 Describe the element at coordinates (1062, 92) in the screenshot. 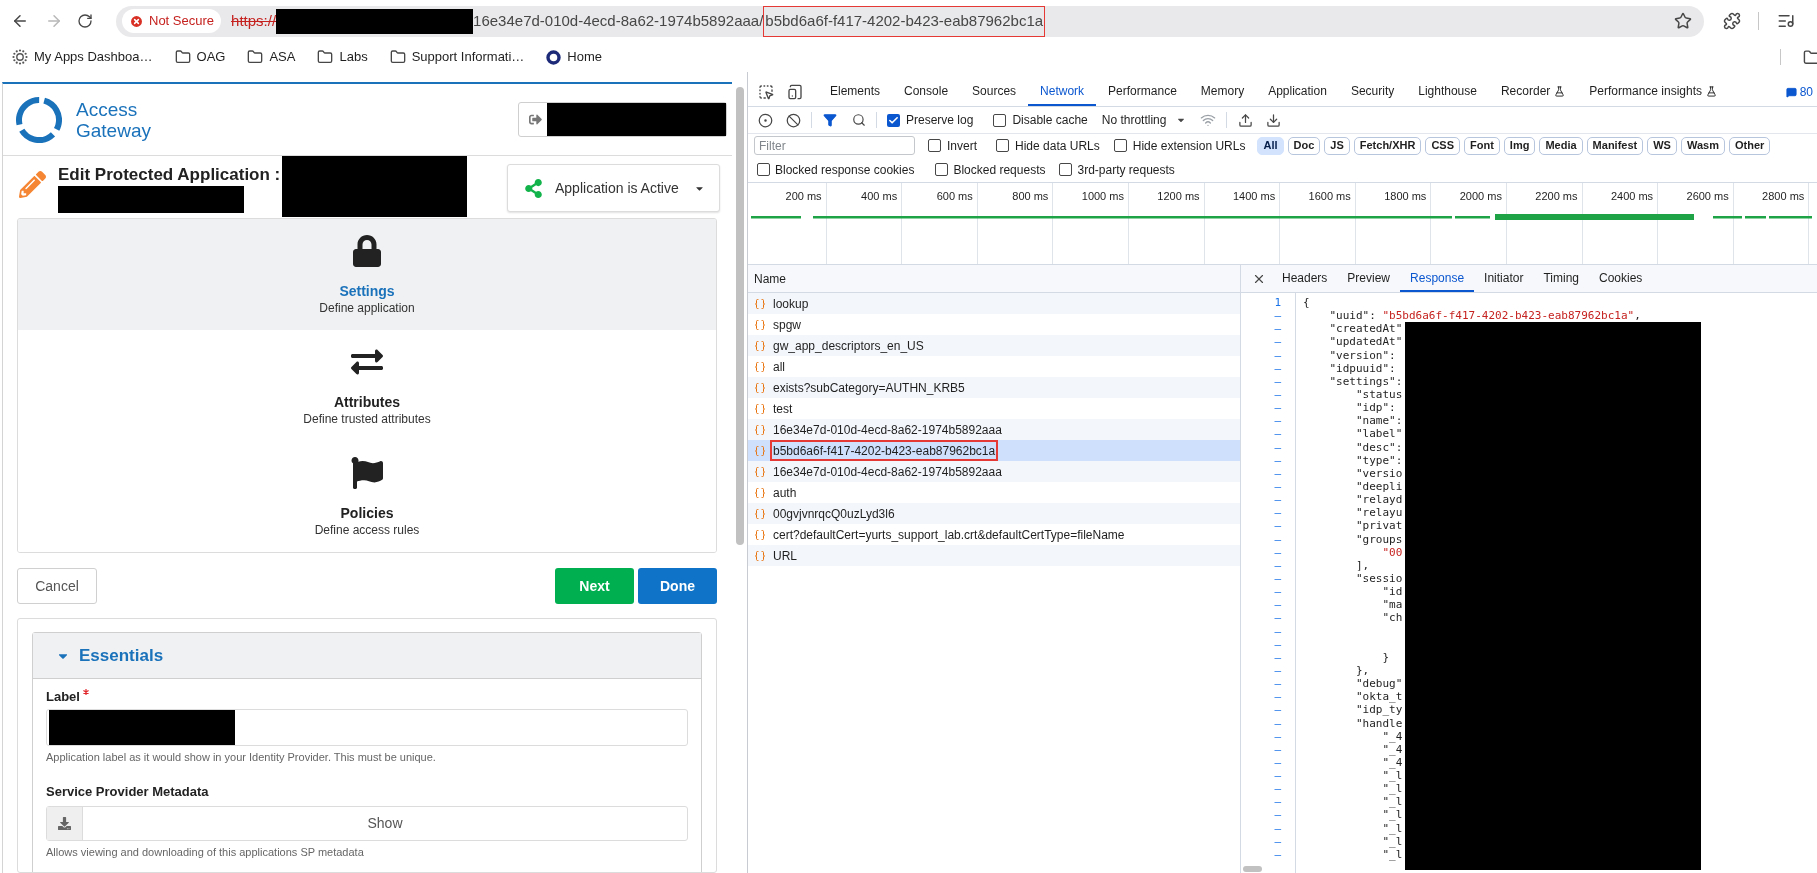

I see `devtools-tab: Network` at that location.